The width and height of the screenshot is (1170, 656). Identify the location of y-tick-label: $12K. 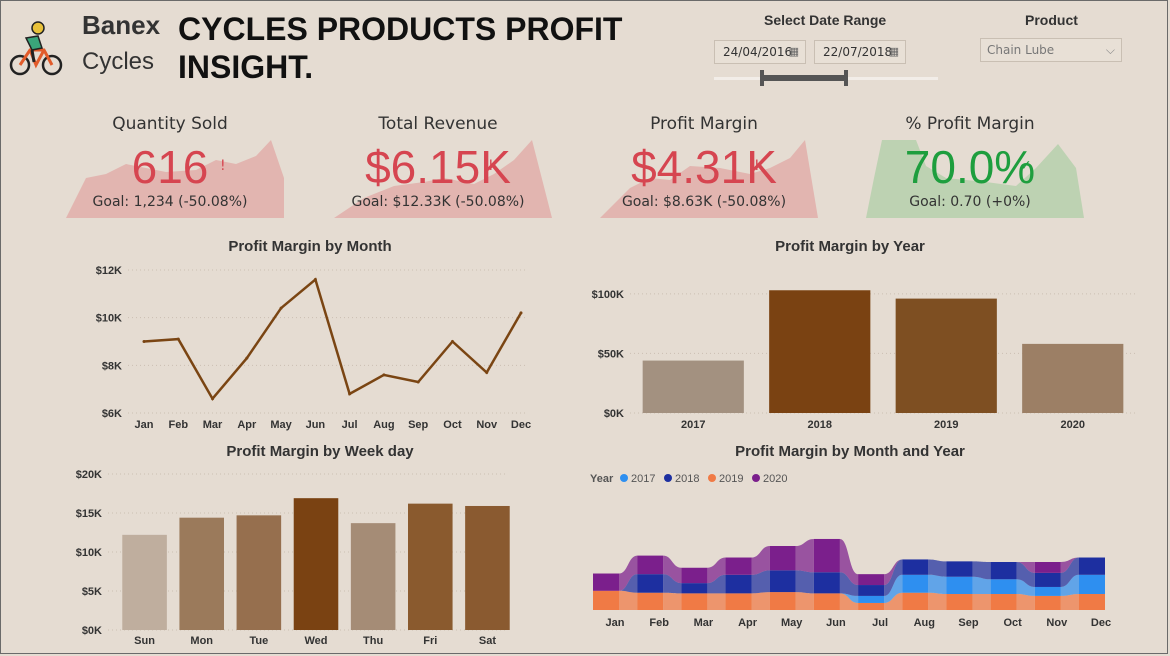
(109, 271).